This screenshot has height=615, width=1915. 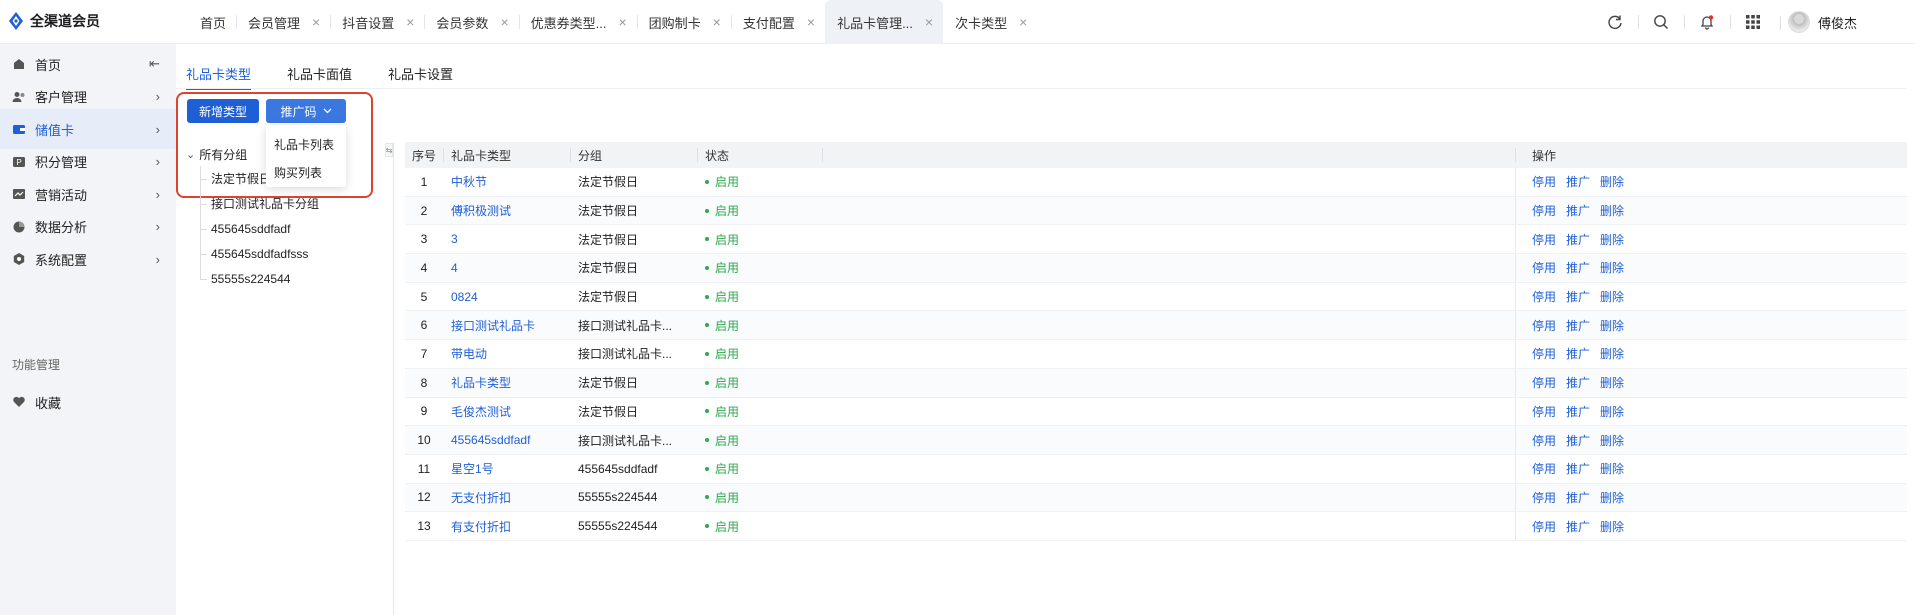 I want to click on row-name-link: 毛俊杰测试, so click(x=506, y=412).